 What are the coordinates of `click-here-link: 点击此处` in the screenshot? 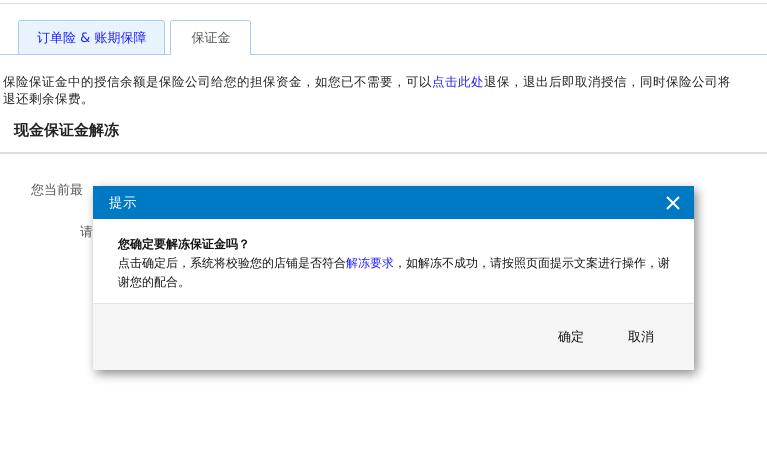 It's located at (458, 81).